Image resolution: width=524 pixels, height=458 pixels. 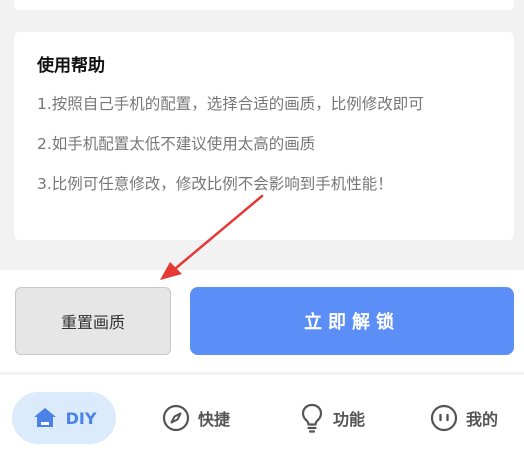 I want to click on settings-card-bottom, so click(x=264, y=5).